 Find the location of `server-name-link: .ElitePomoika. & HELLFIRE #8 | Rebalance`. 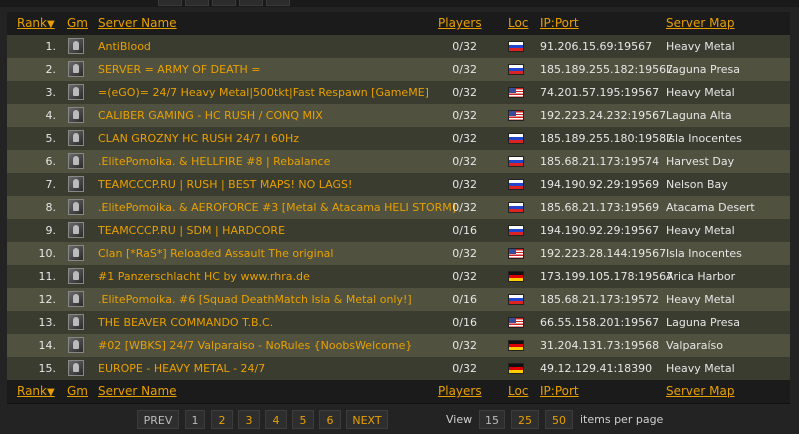

server-name-link: .ElitePomoika. & HELLFIRE #8 | Rebalance is located at coordinates (214, 161).